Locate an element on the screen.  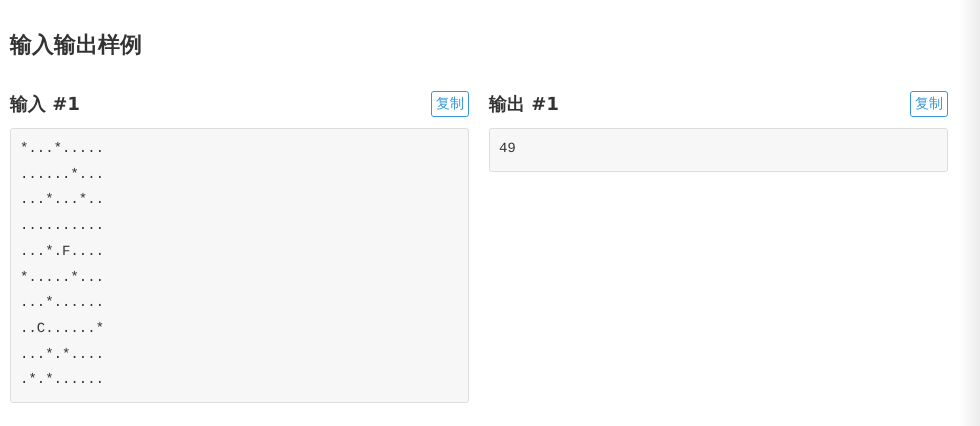
code-line: ..C......* is located at coordinates (63, 329).